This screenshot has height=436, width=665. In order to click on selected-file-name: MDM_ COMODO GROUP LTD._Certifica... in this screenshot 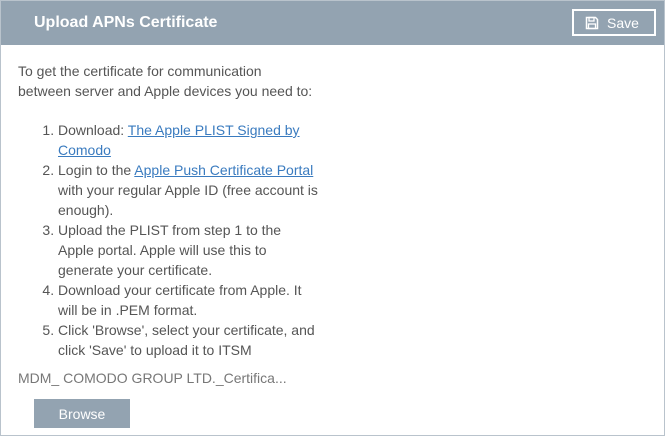, I will do `click(152, 378)`.